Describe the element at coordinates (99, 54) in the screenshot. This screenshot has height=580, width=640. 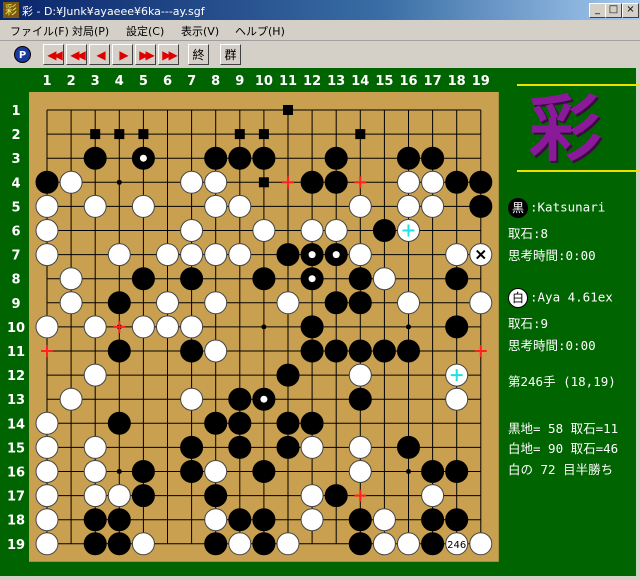
I see `back-one-button: ◀` at that location.